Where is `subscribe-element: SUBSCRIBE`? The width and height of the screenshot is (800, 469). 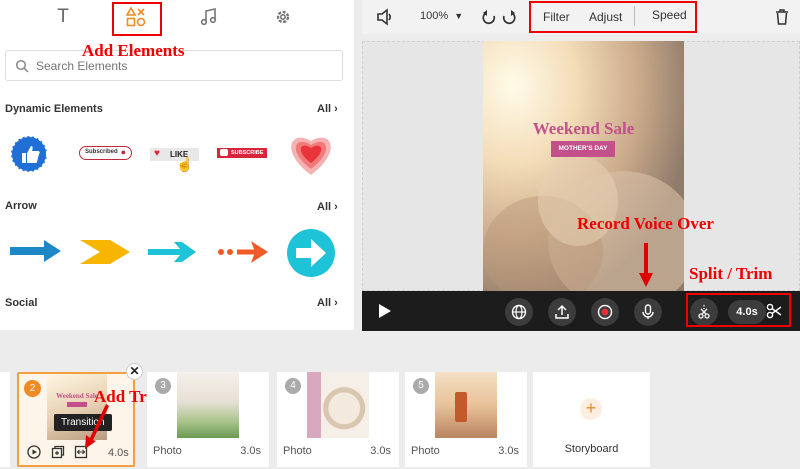 subscribe-element: SUBSCRIBE is located at coordinates (242, 153).